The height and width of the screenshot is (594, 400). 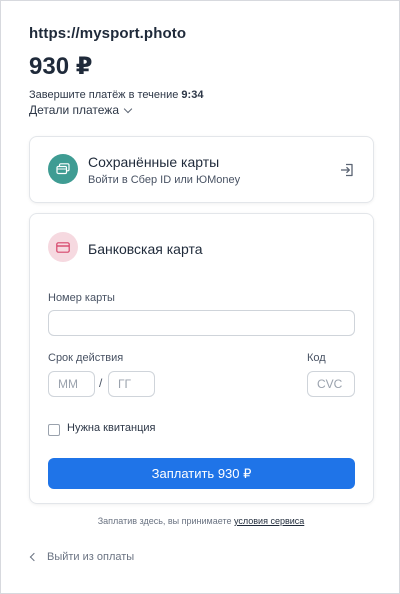 What do you see at coordinates (164, 180) in the screenshot?
I see `saved-cards-subtitle: Войти в Сбер ID или ЮMoney` at bounding box center [164, 180].